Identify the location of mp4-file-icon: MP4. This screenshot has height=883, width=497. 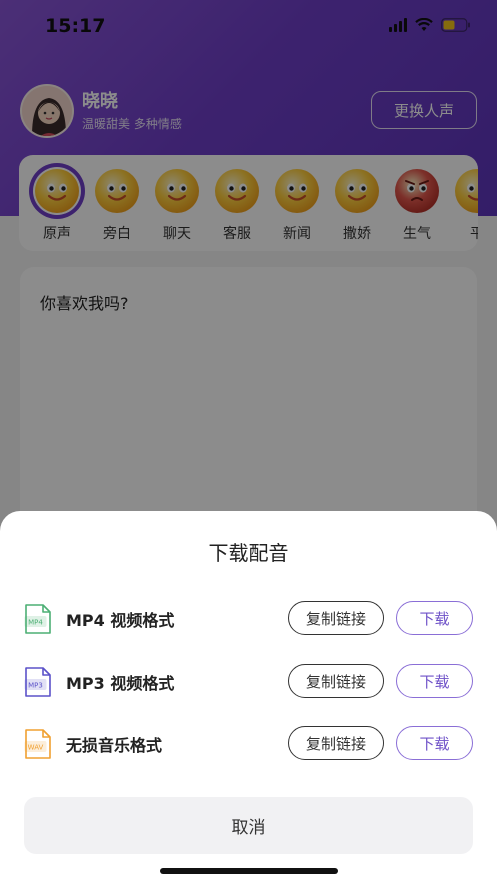
(38, 619).